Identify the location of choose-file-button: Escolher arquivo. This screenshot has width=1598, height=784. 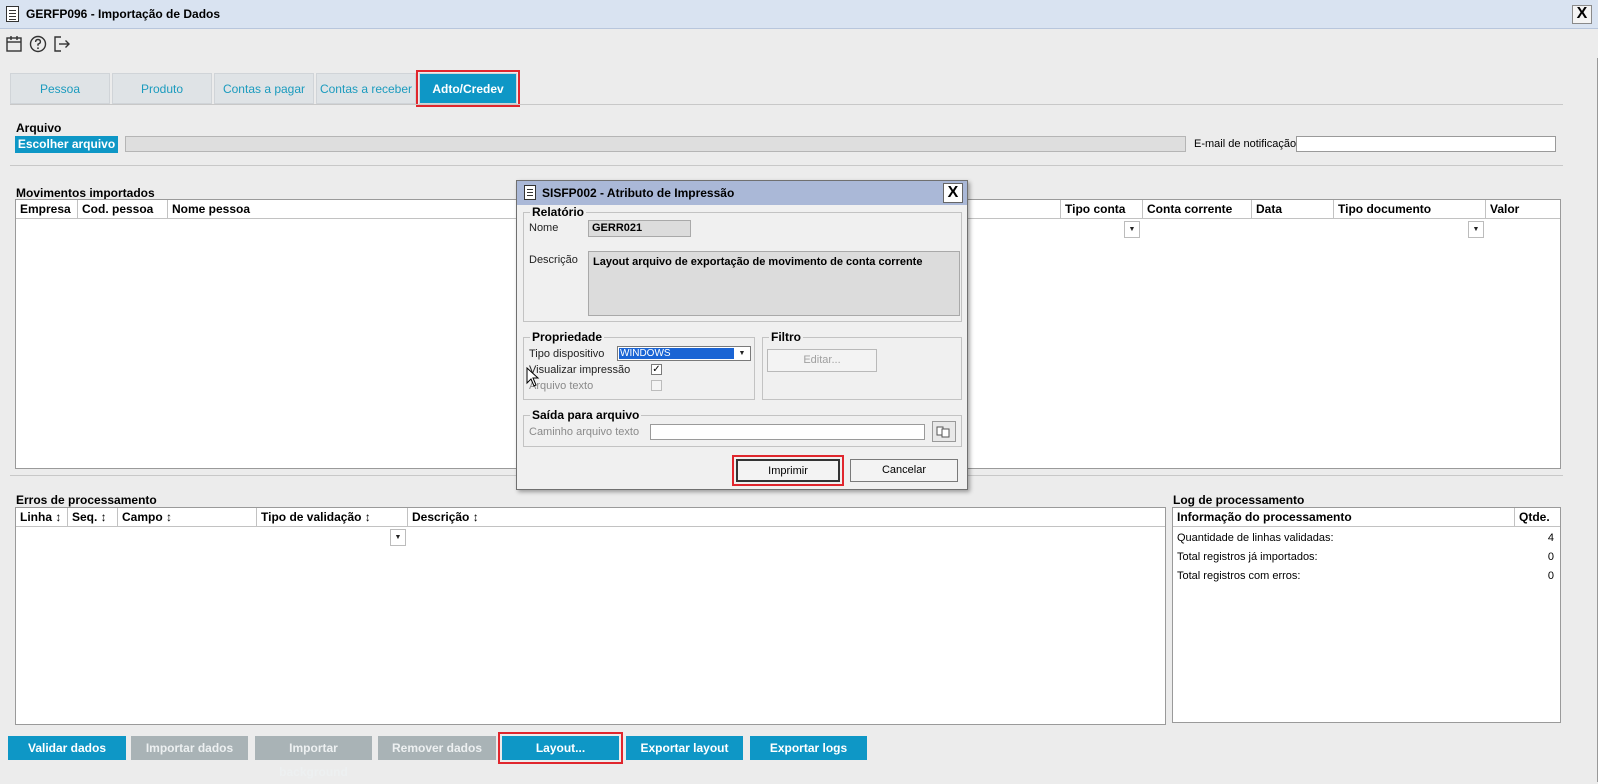
(66, 144).